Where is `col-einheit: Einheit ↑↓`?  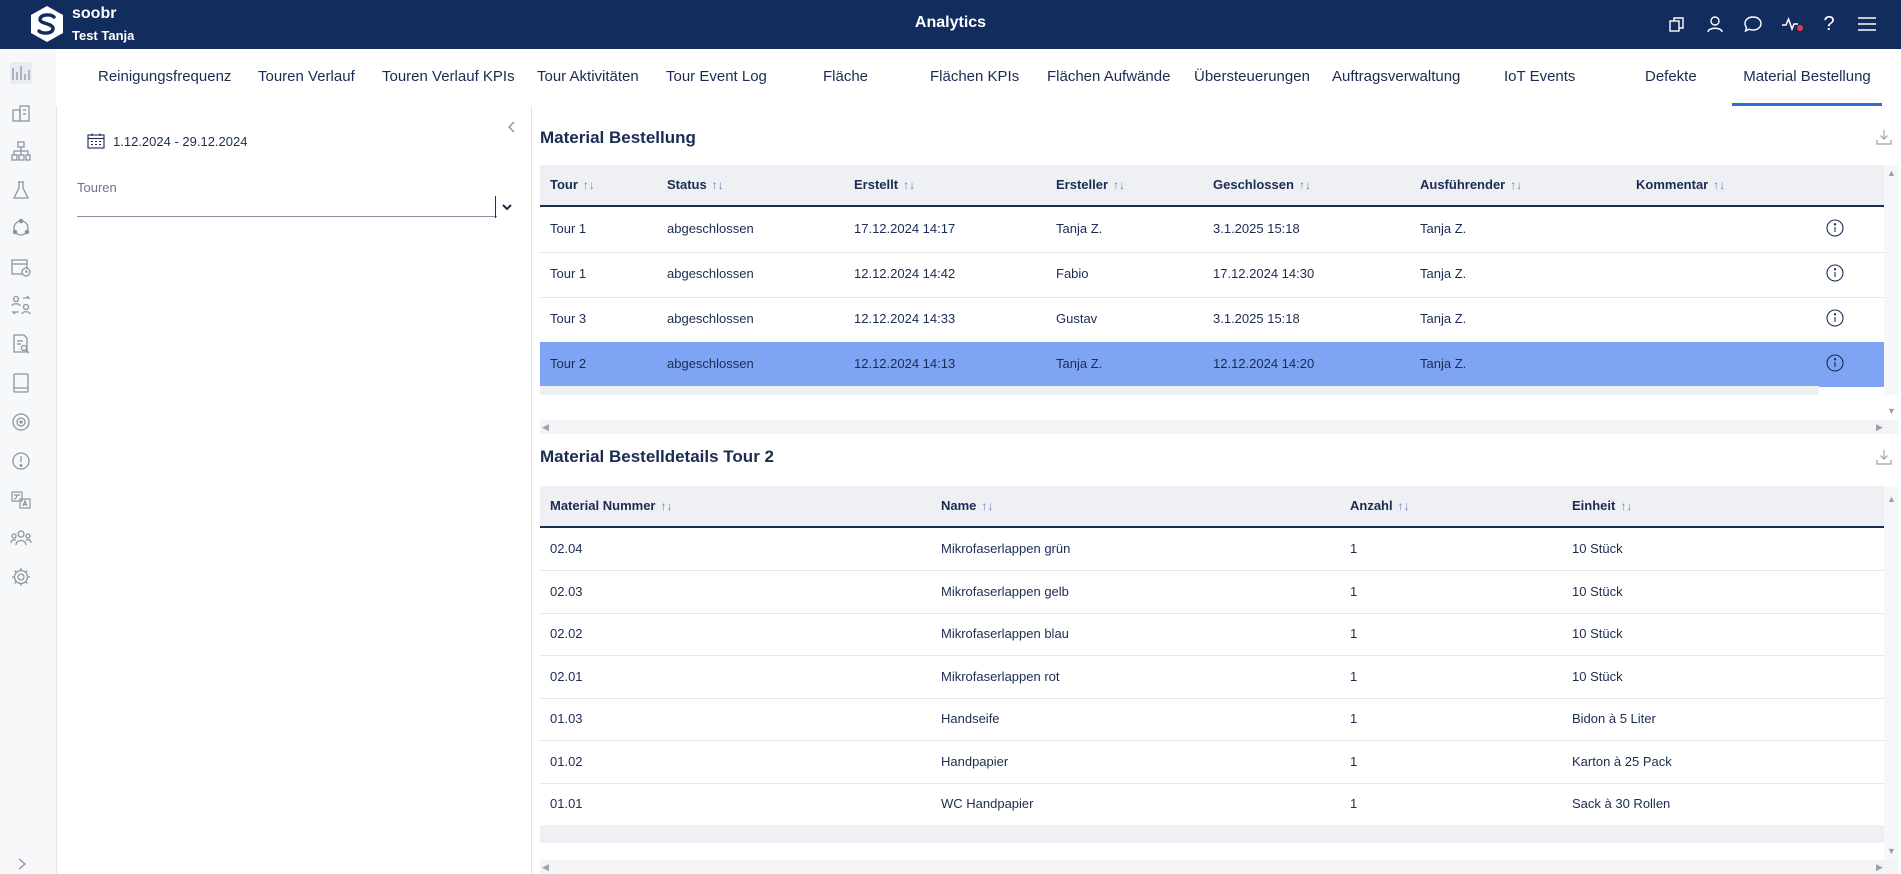
col-einheit: Einheit ↑↓ is located at coordinates (1602, 505).